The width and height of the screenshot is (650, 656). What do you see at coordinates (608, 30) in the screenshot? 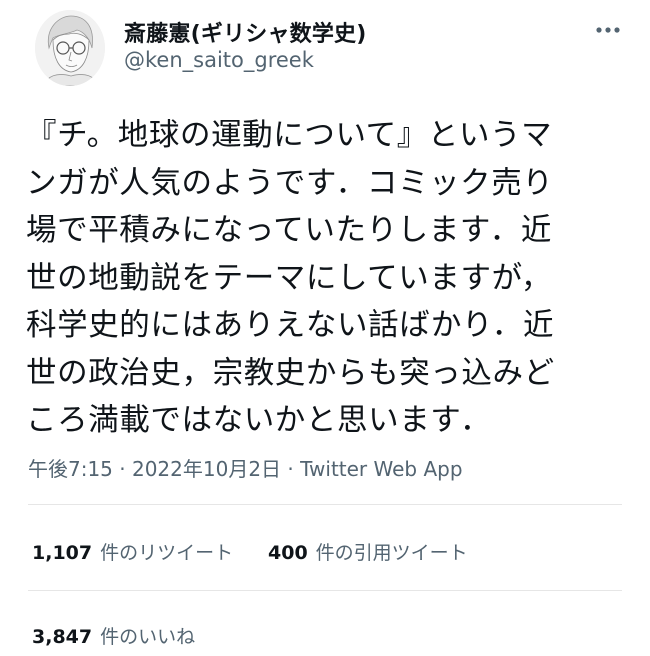
I see `more-options-icon` at bounding box center [608, 30].